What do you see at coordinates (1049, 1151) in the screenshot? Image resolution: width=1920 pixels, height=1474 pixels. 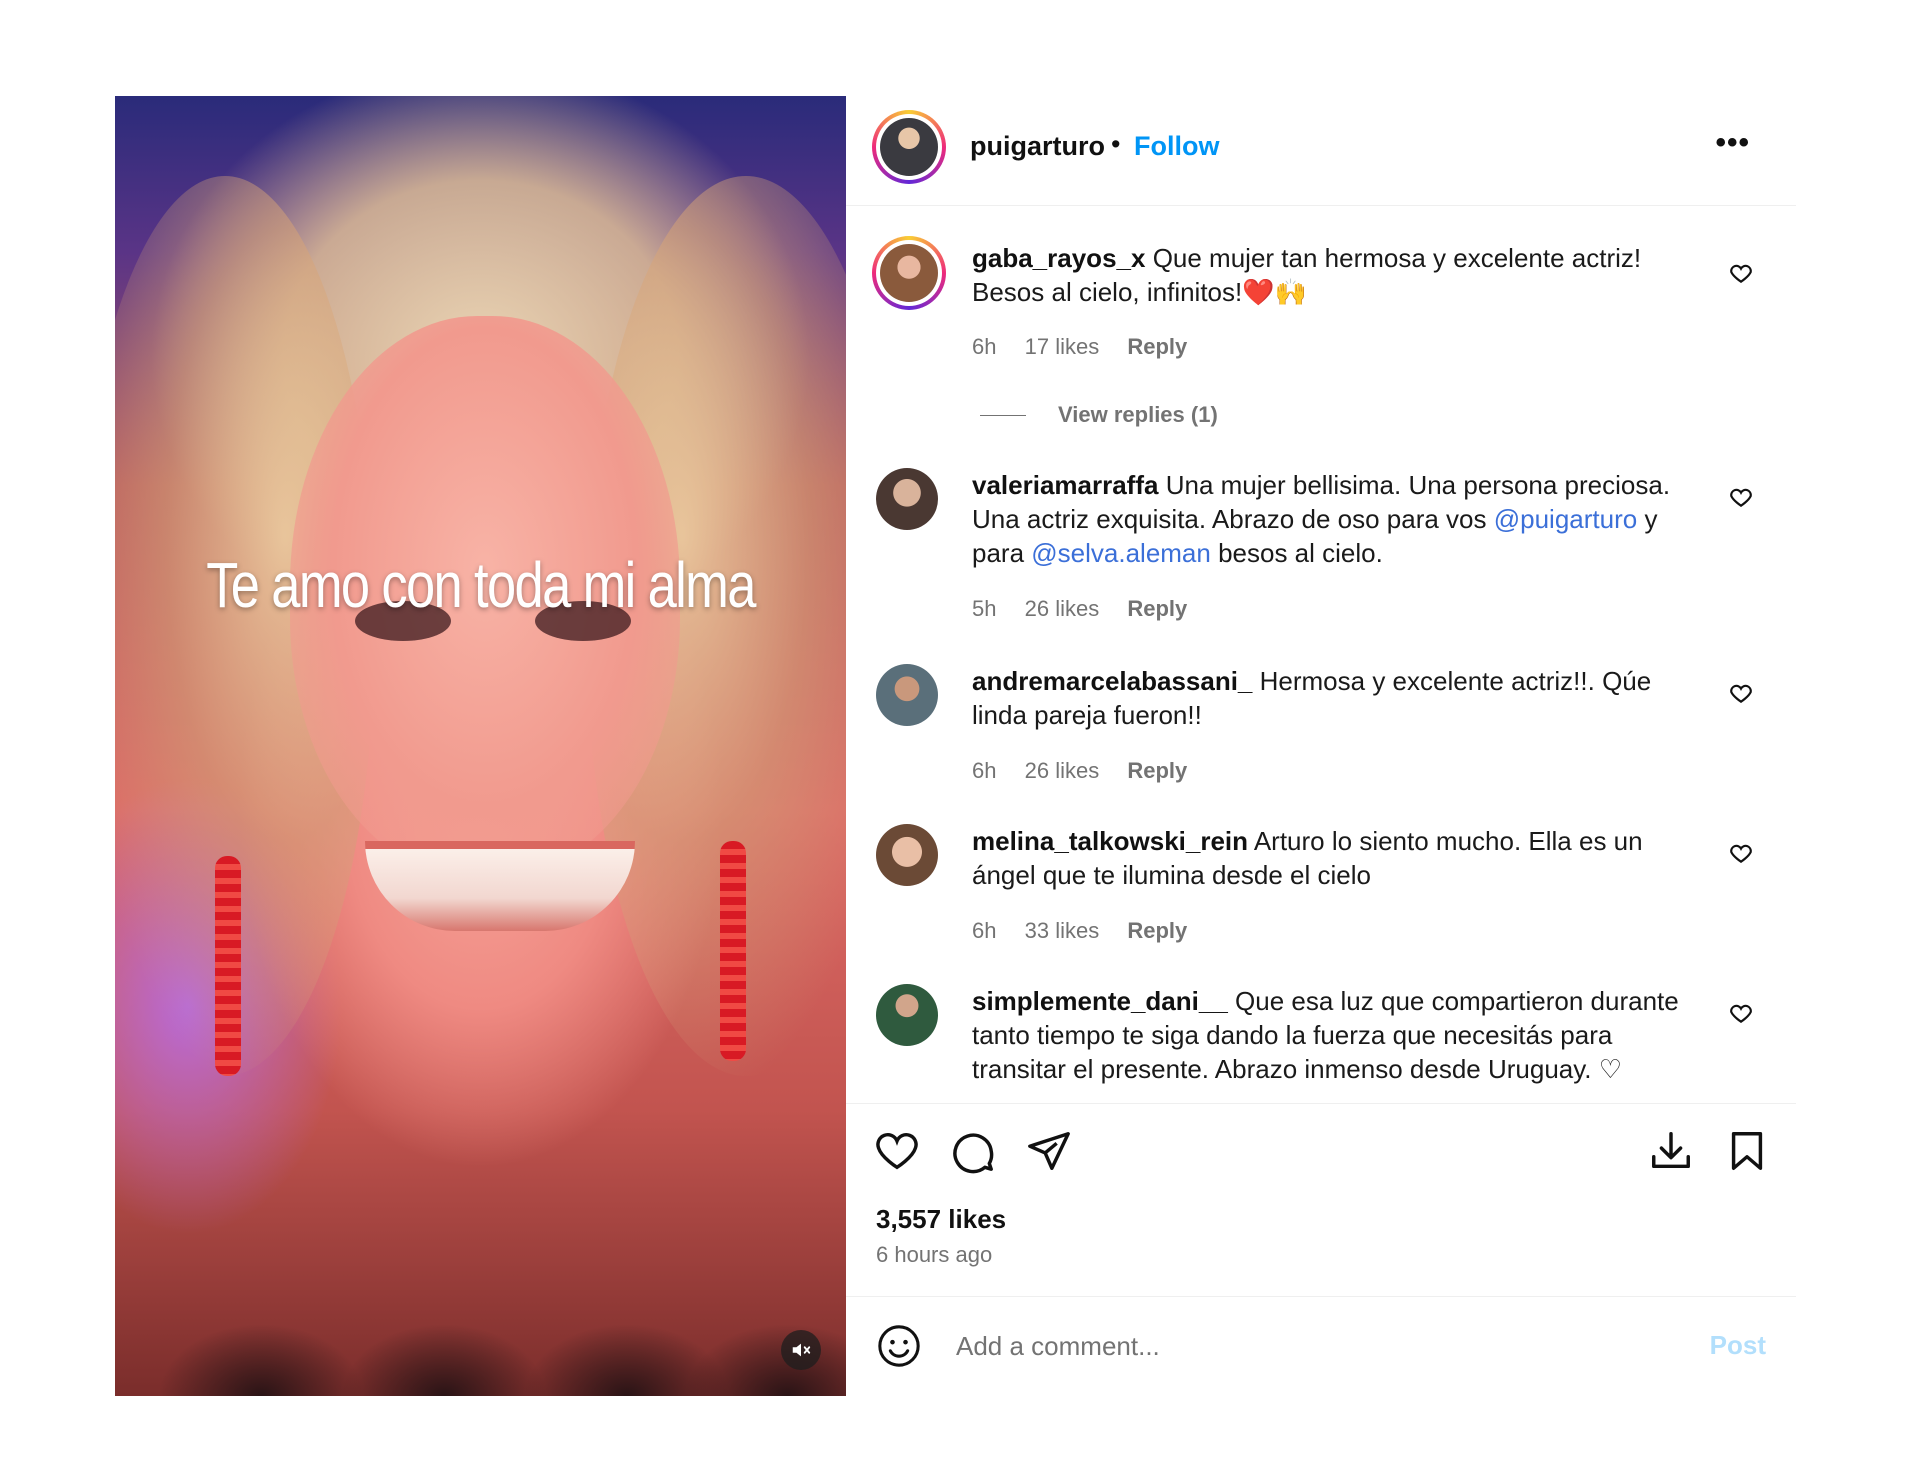 I see `share-icon` at bounding box center [1049, 1151].